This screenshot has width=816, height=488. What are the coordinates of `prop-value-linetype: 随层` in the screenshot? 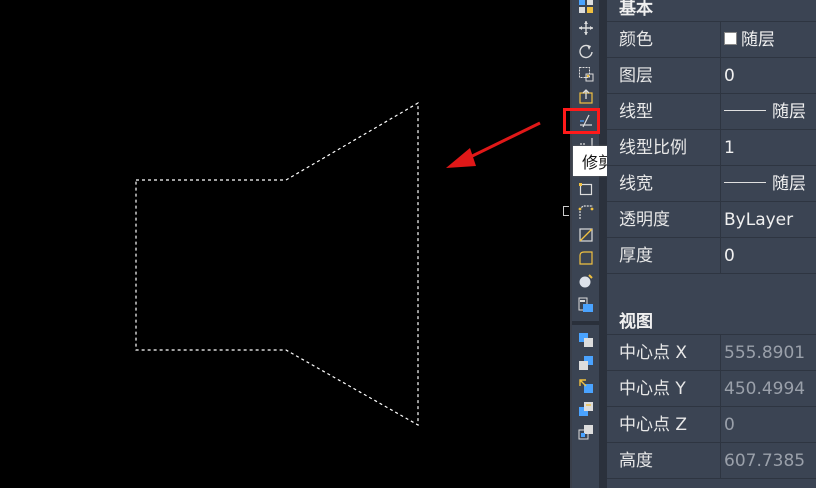 It's located at (765, 112).